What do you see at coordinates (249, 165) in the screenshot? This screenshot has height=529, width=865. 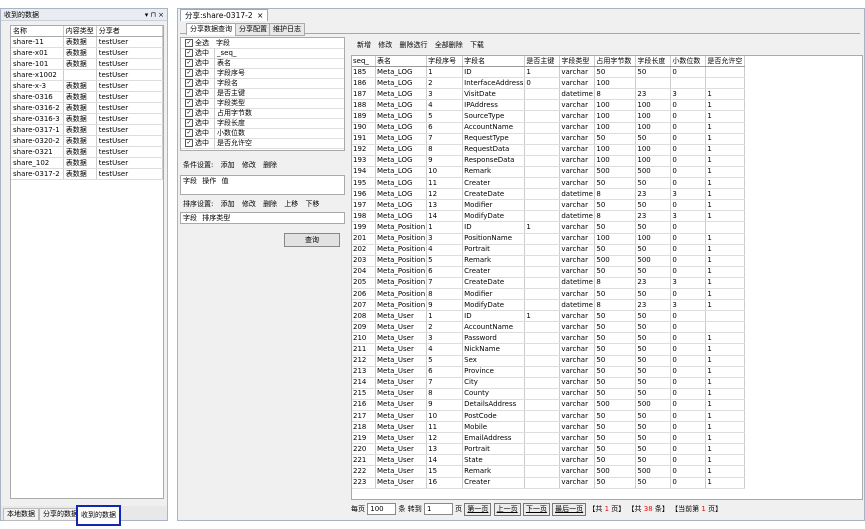 I see `condition-edit-button: 修改` at bounding box center [249, 165].